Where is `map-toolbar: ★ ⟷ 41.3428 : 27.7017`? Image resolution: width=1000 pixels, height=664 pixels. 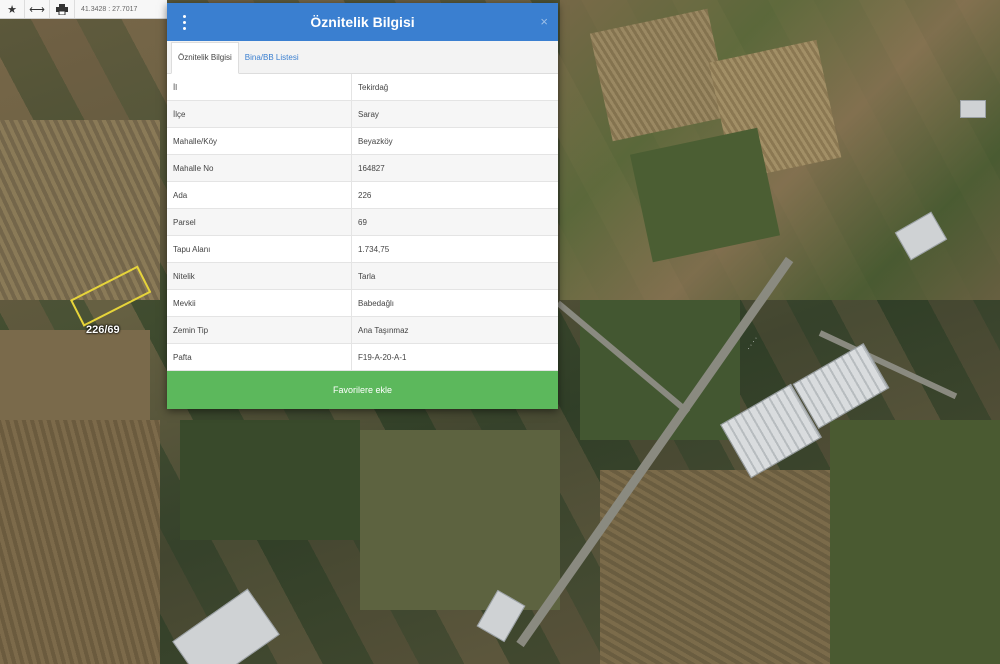
map-toolbar: ★ ⟷ 41.3428 : 27.7017 is located at coordinates (83, 9).